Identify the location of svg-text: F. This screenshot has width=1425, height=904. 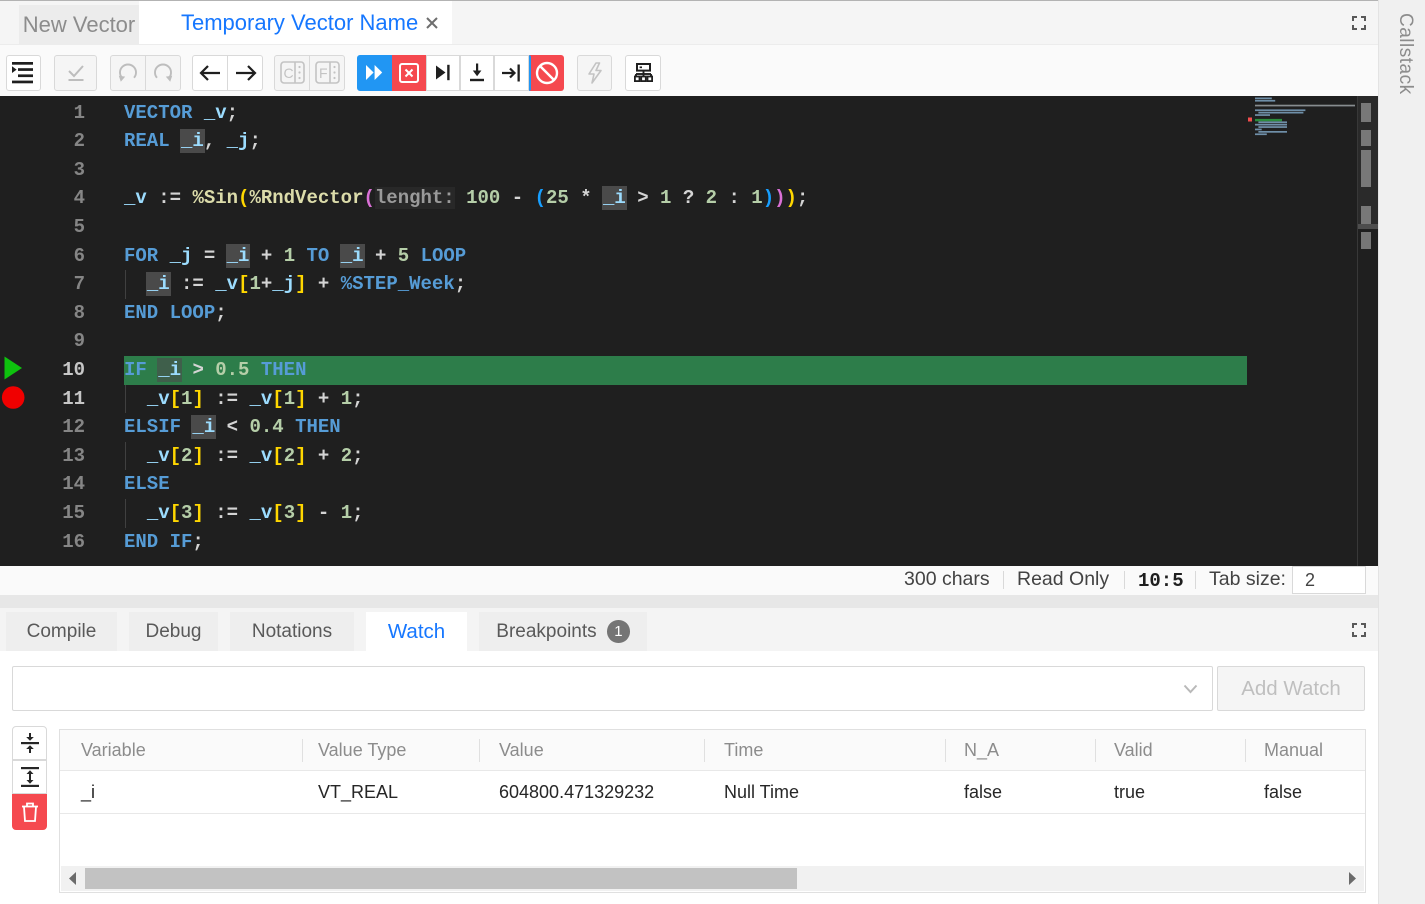
(323, 73).